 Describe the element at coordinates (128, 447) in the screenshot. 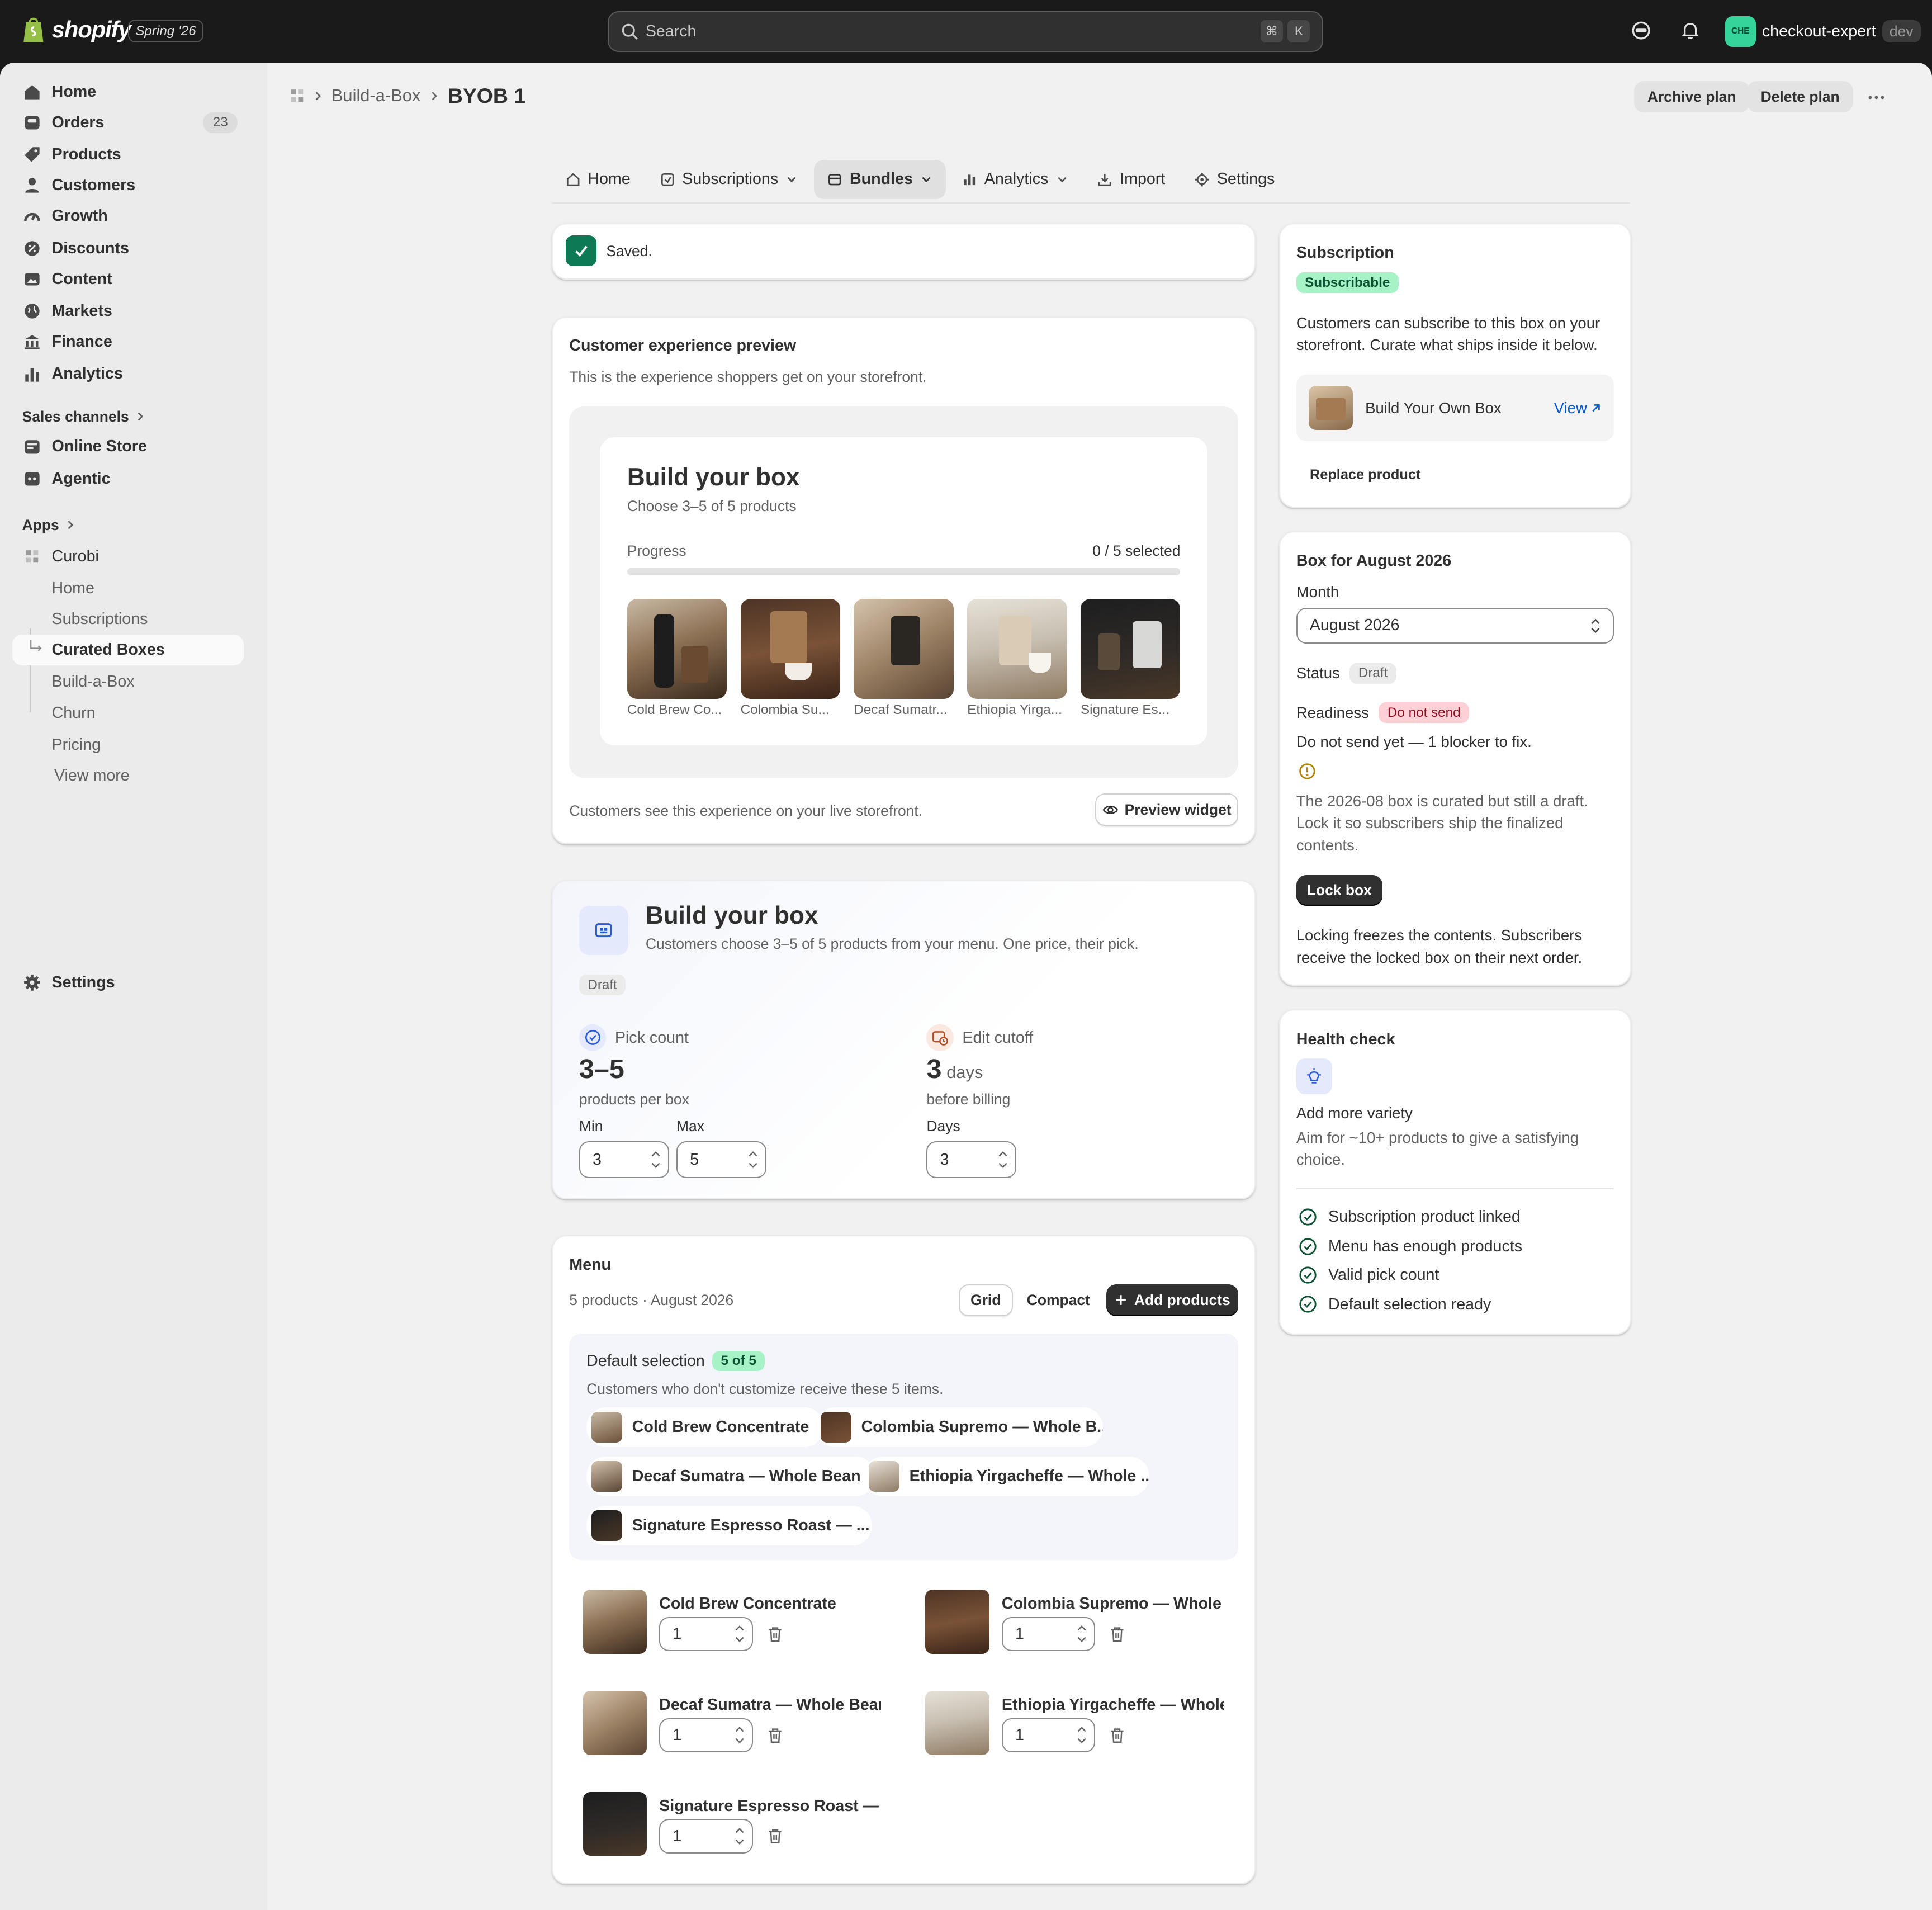

I see `sidebar-item-online-store: Online Store` at that location.